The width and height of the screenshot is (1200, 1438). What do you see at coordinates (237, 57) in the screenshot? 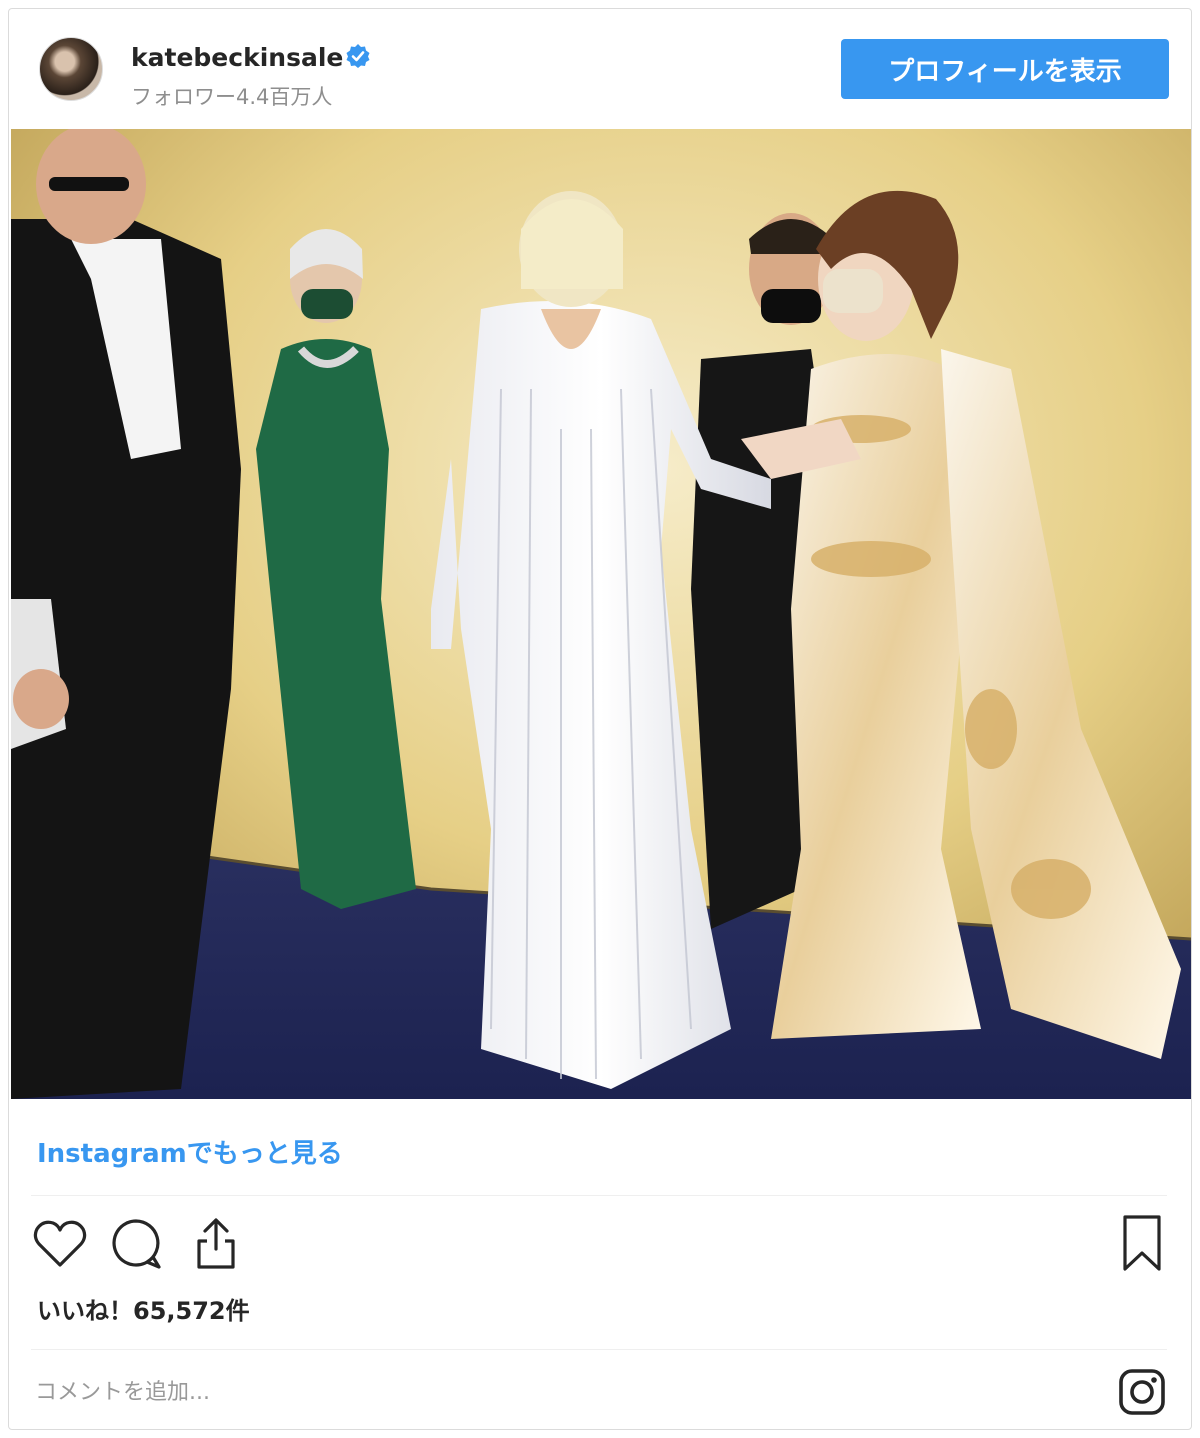
I see `username: katebeckinsale` at bounding box center [237, 57].